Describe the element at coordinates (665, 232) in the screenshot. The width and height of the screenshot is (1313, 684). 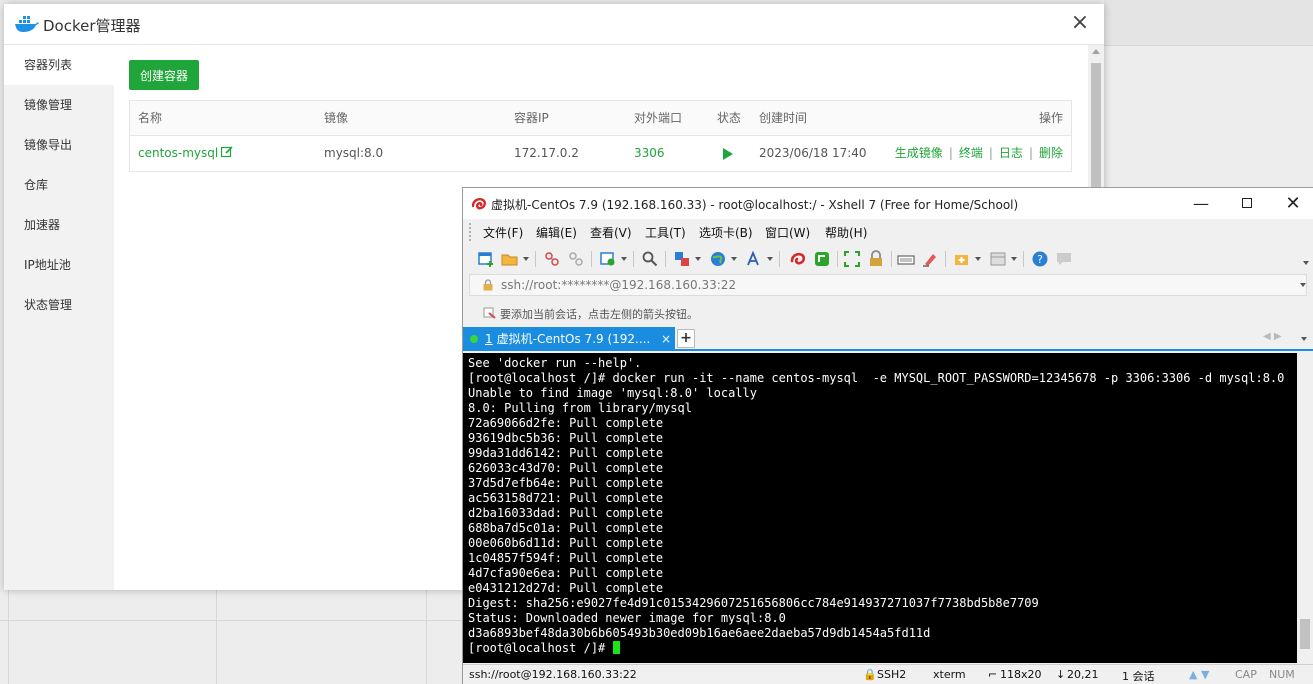
I see `menu-tools: 工具(T)` at that location.